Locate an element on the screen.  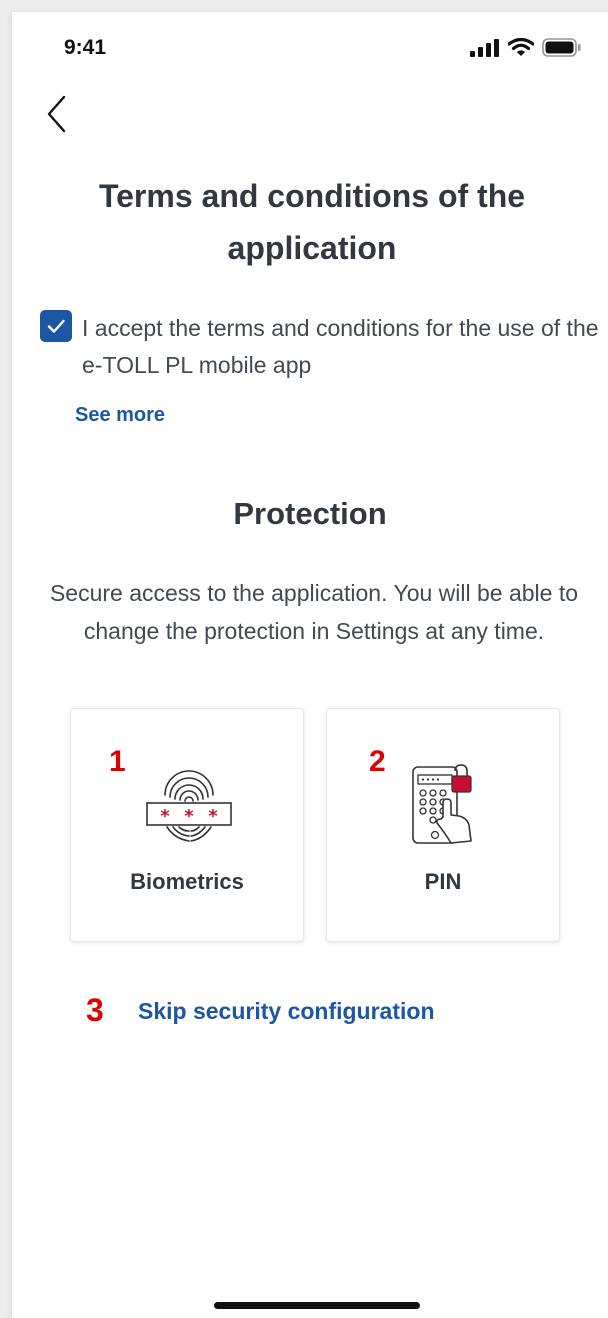
checkmark-icon is located at coordinates (56, 326).